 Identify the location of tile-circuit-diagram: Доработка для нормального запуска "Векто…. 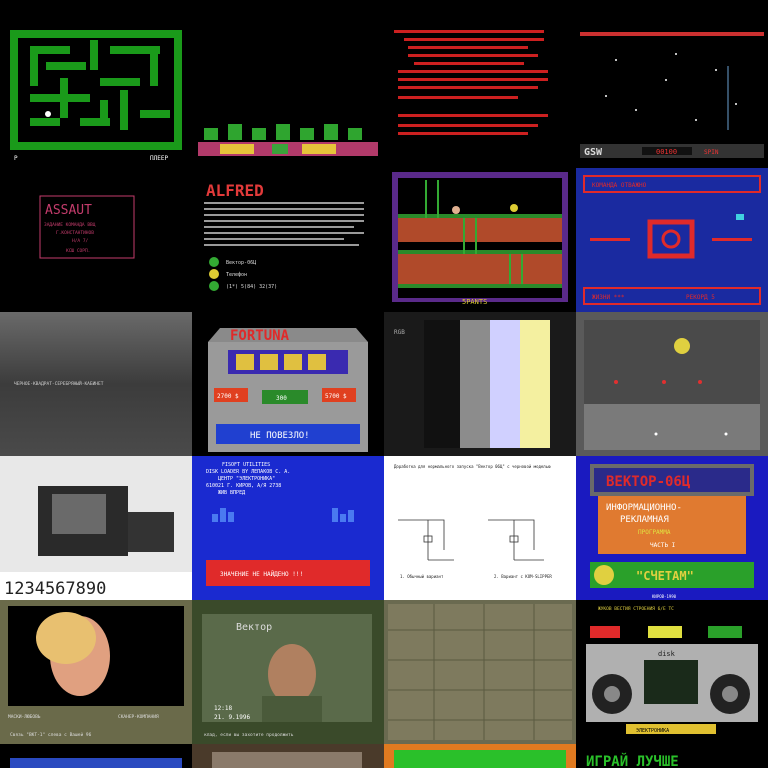
(480, 528).